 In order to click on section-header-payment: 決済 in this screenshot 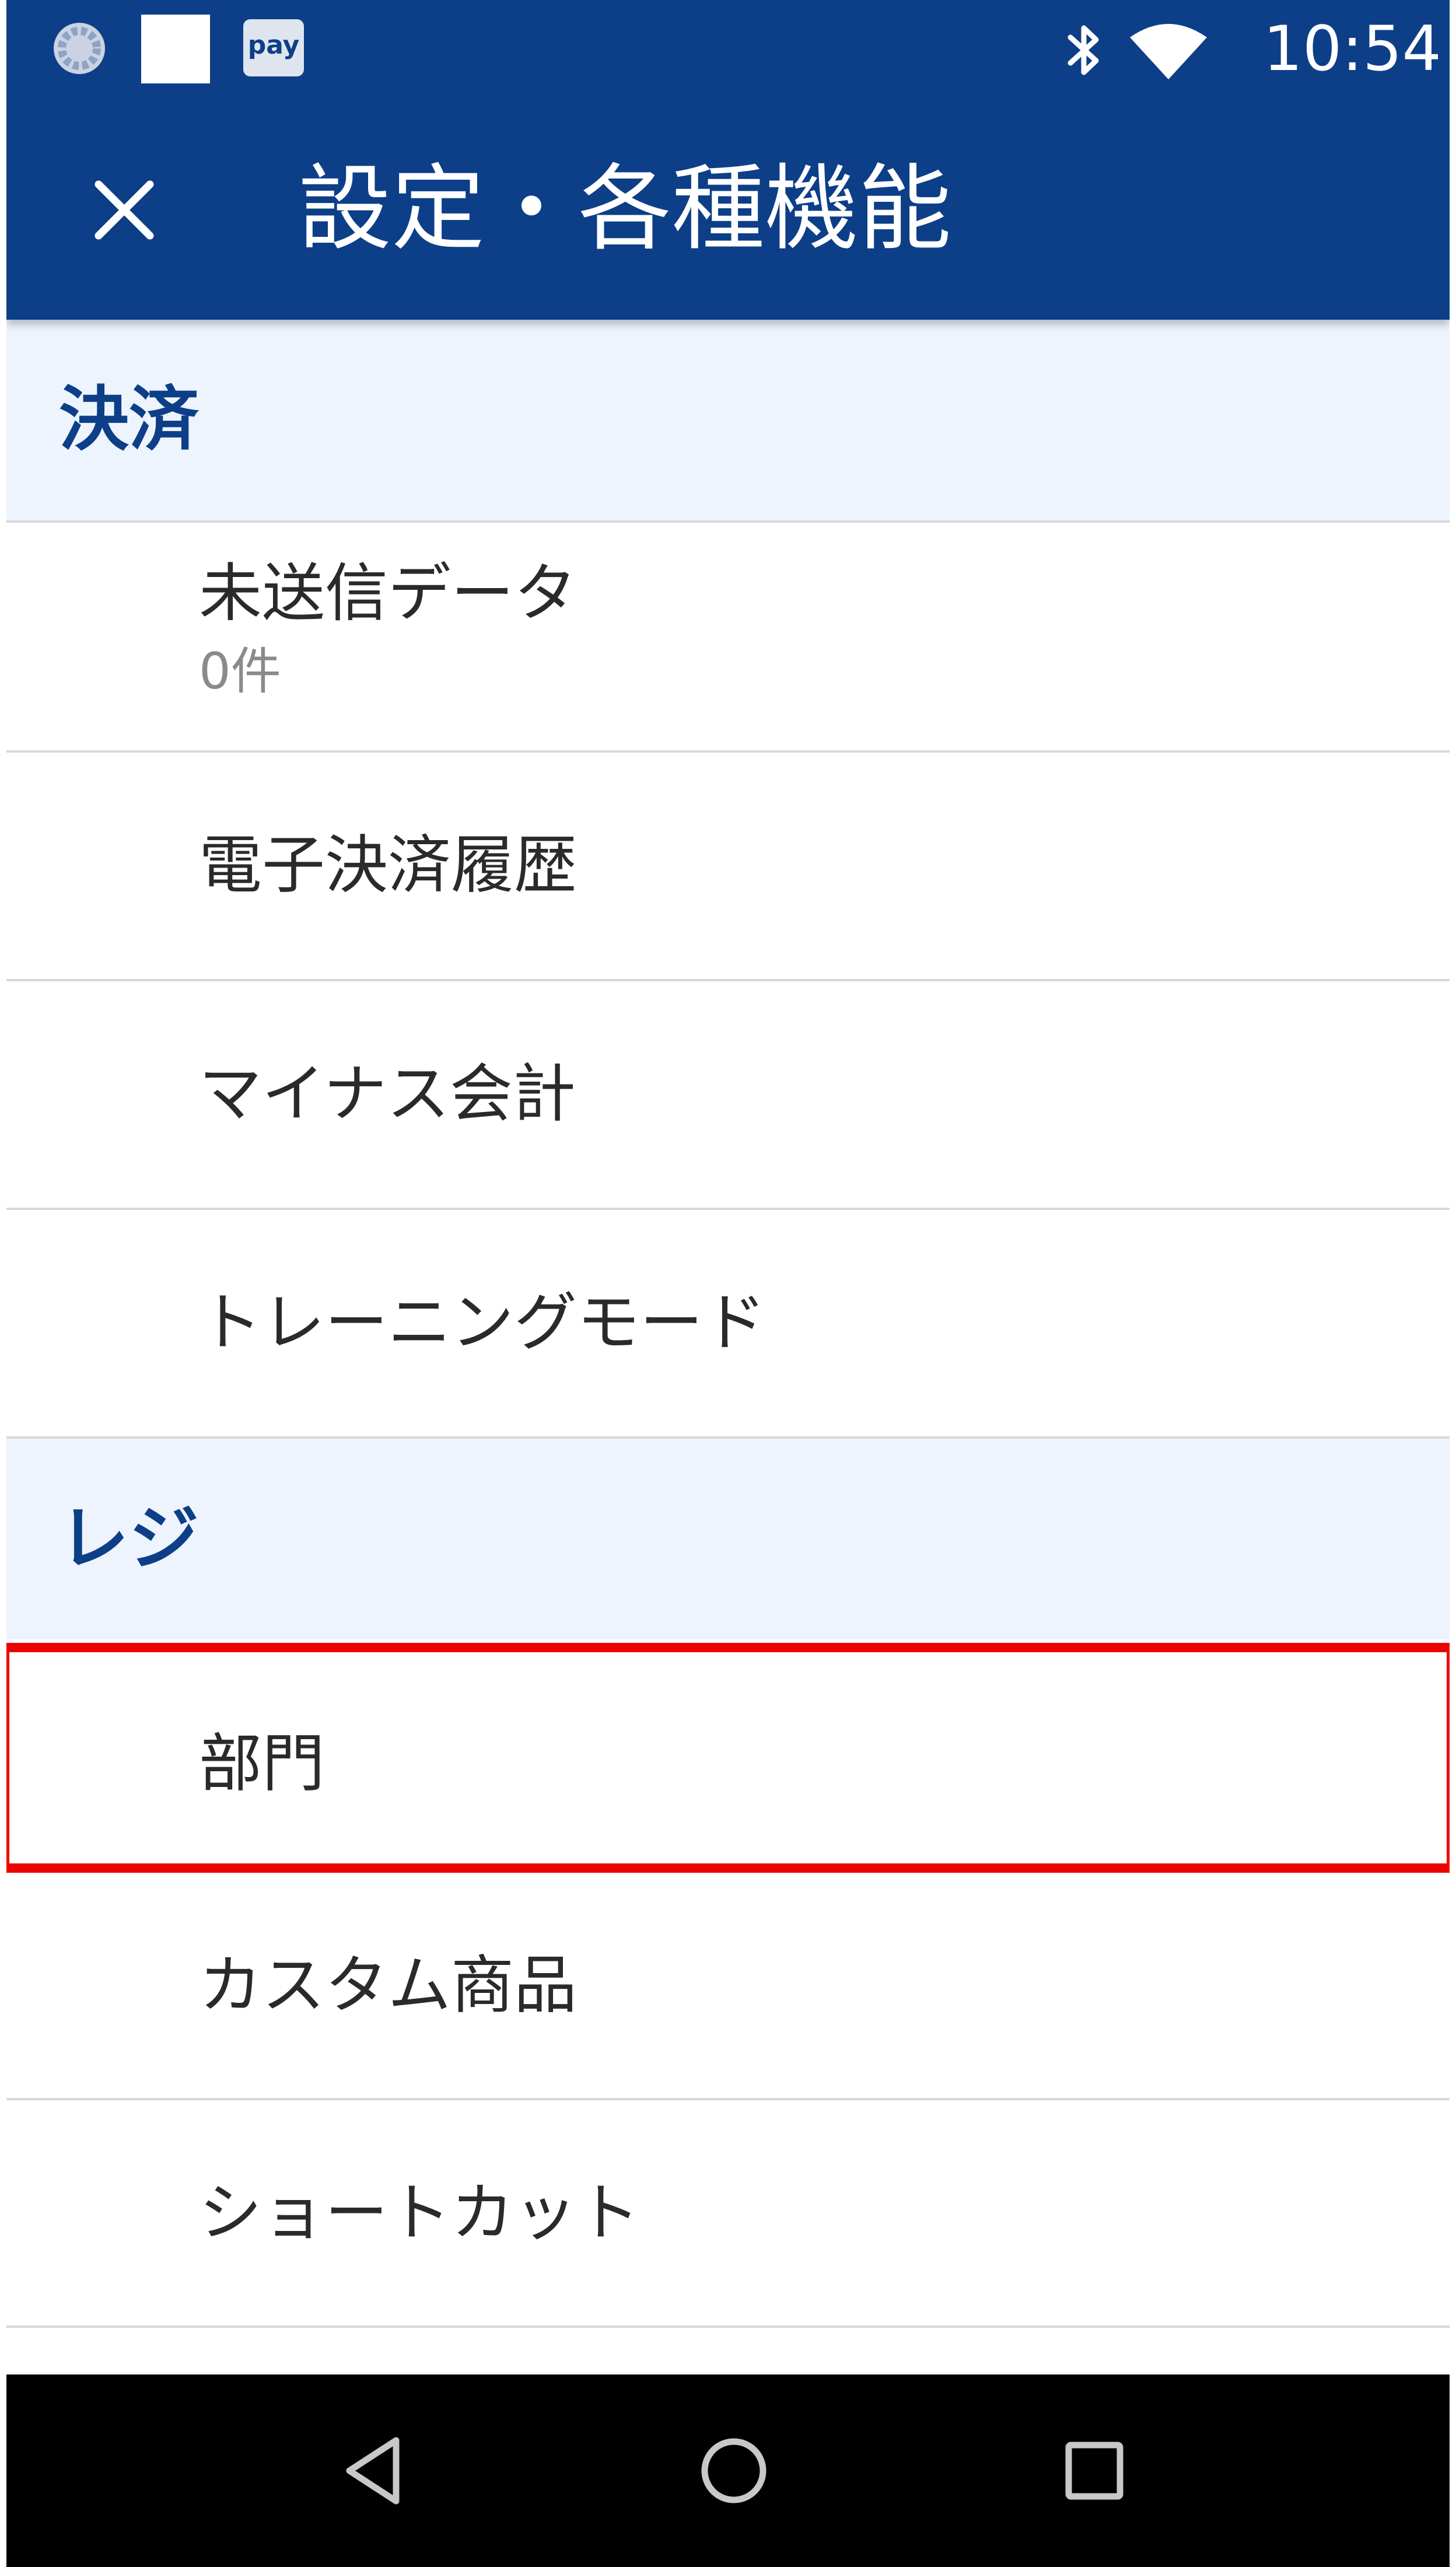, I will do `click(728, 420)`.